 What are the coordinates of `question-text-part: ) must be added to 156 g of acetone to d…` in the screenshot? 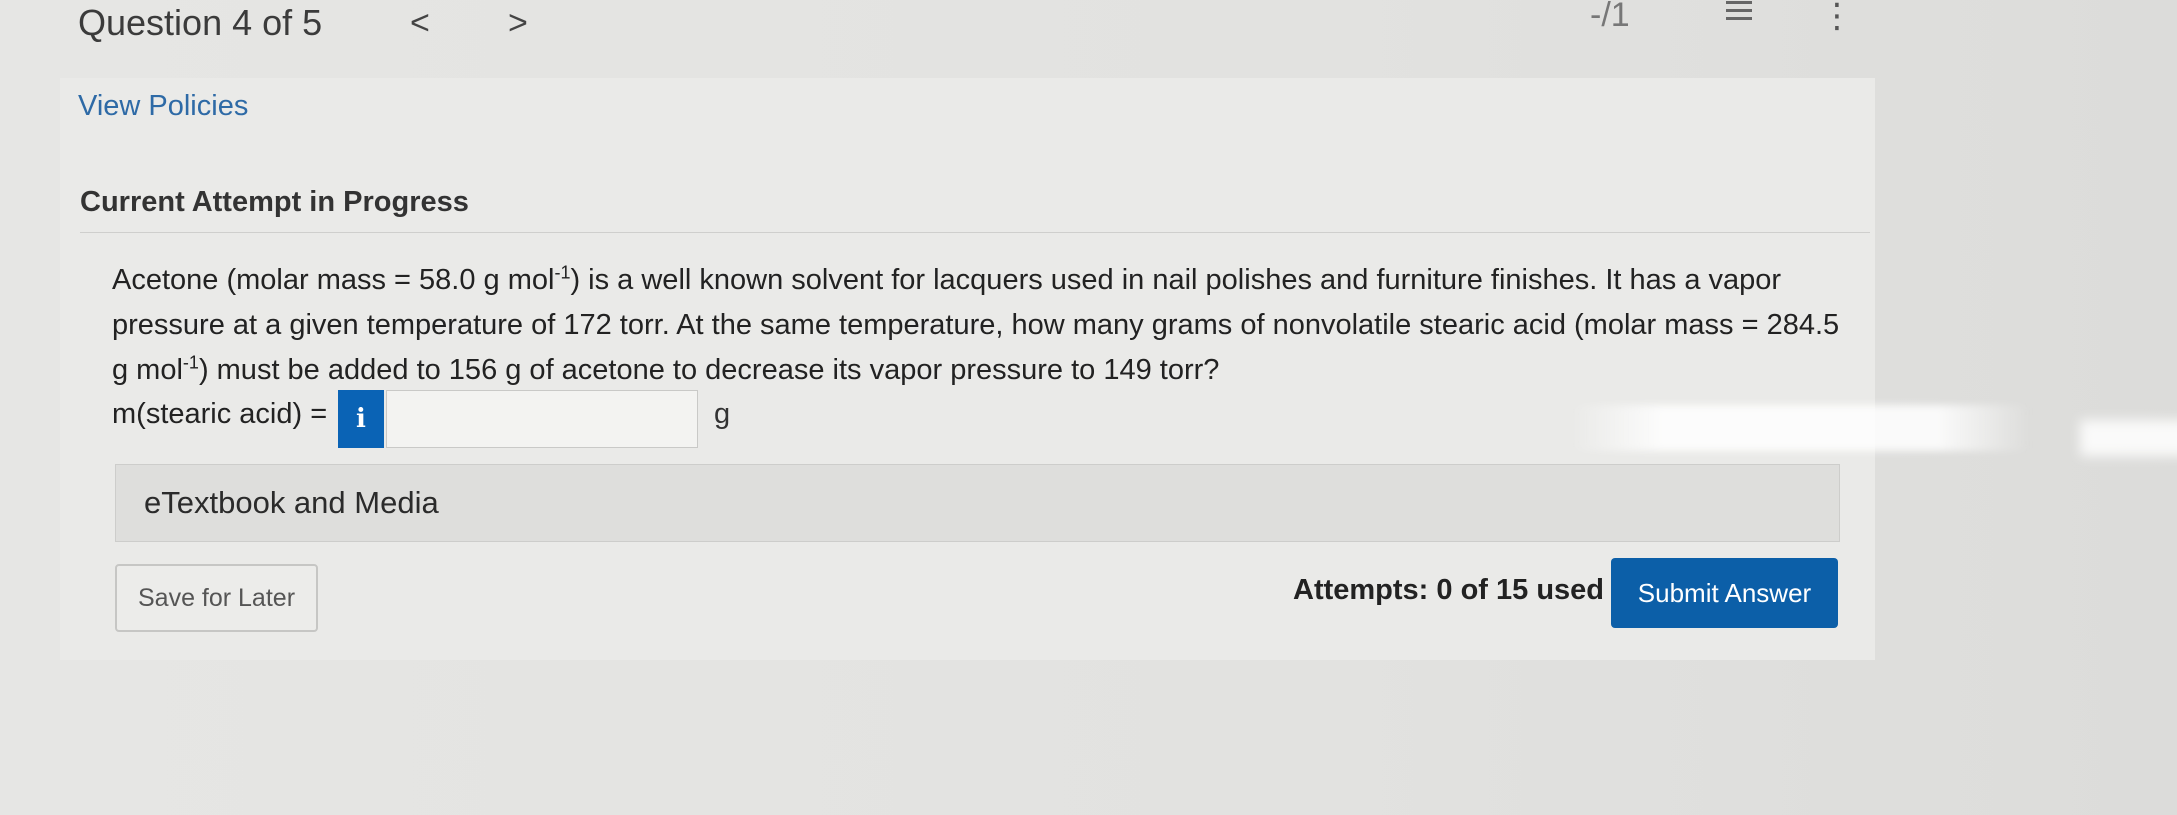 It's located at (709, 370).